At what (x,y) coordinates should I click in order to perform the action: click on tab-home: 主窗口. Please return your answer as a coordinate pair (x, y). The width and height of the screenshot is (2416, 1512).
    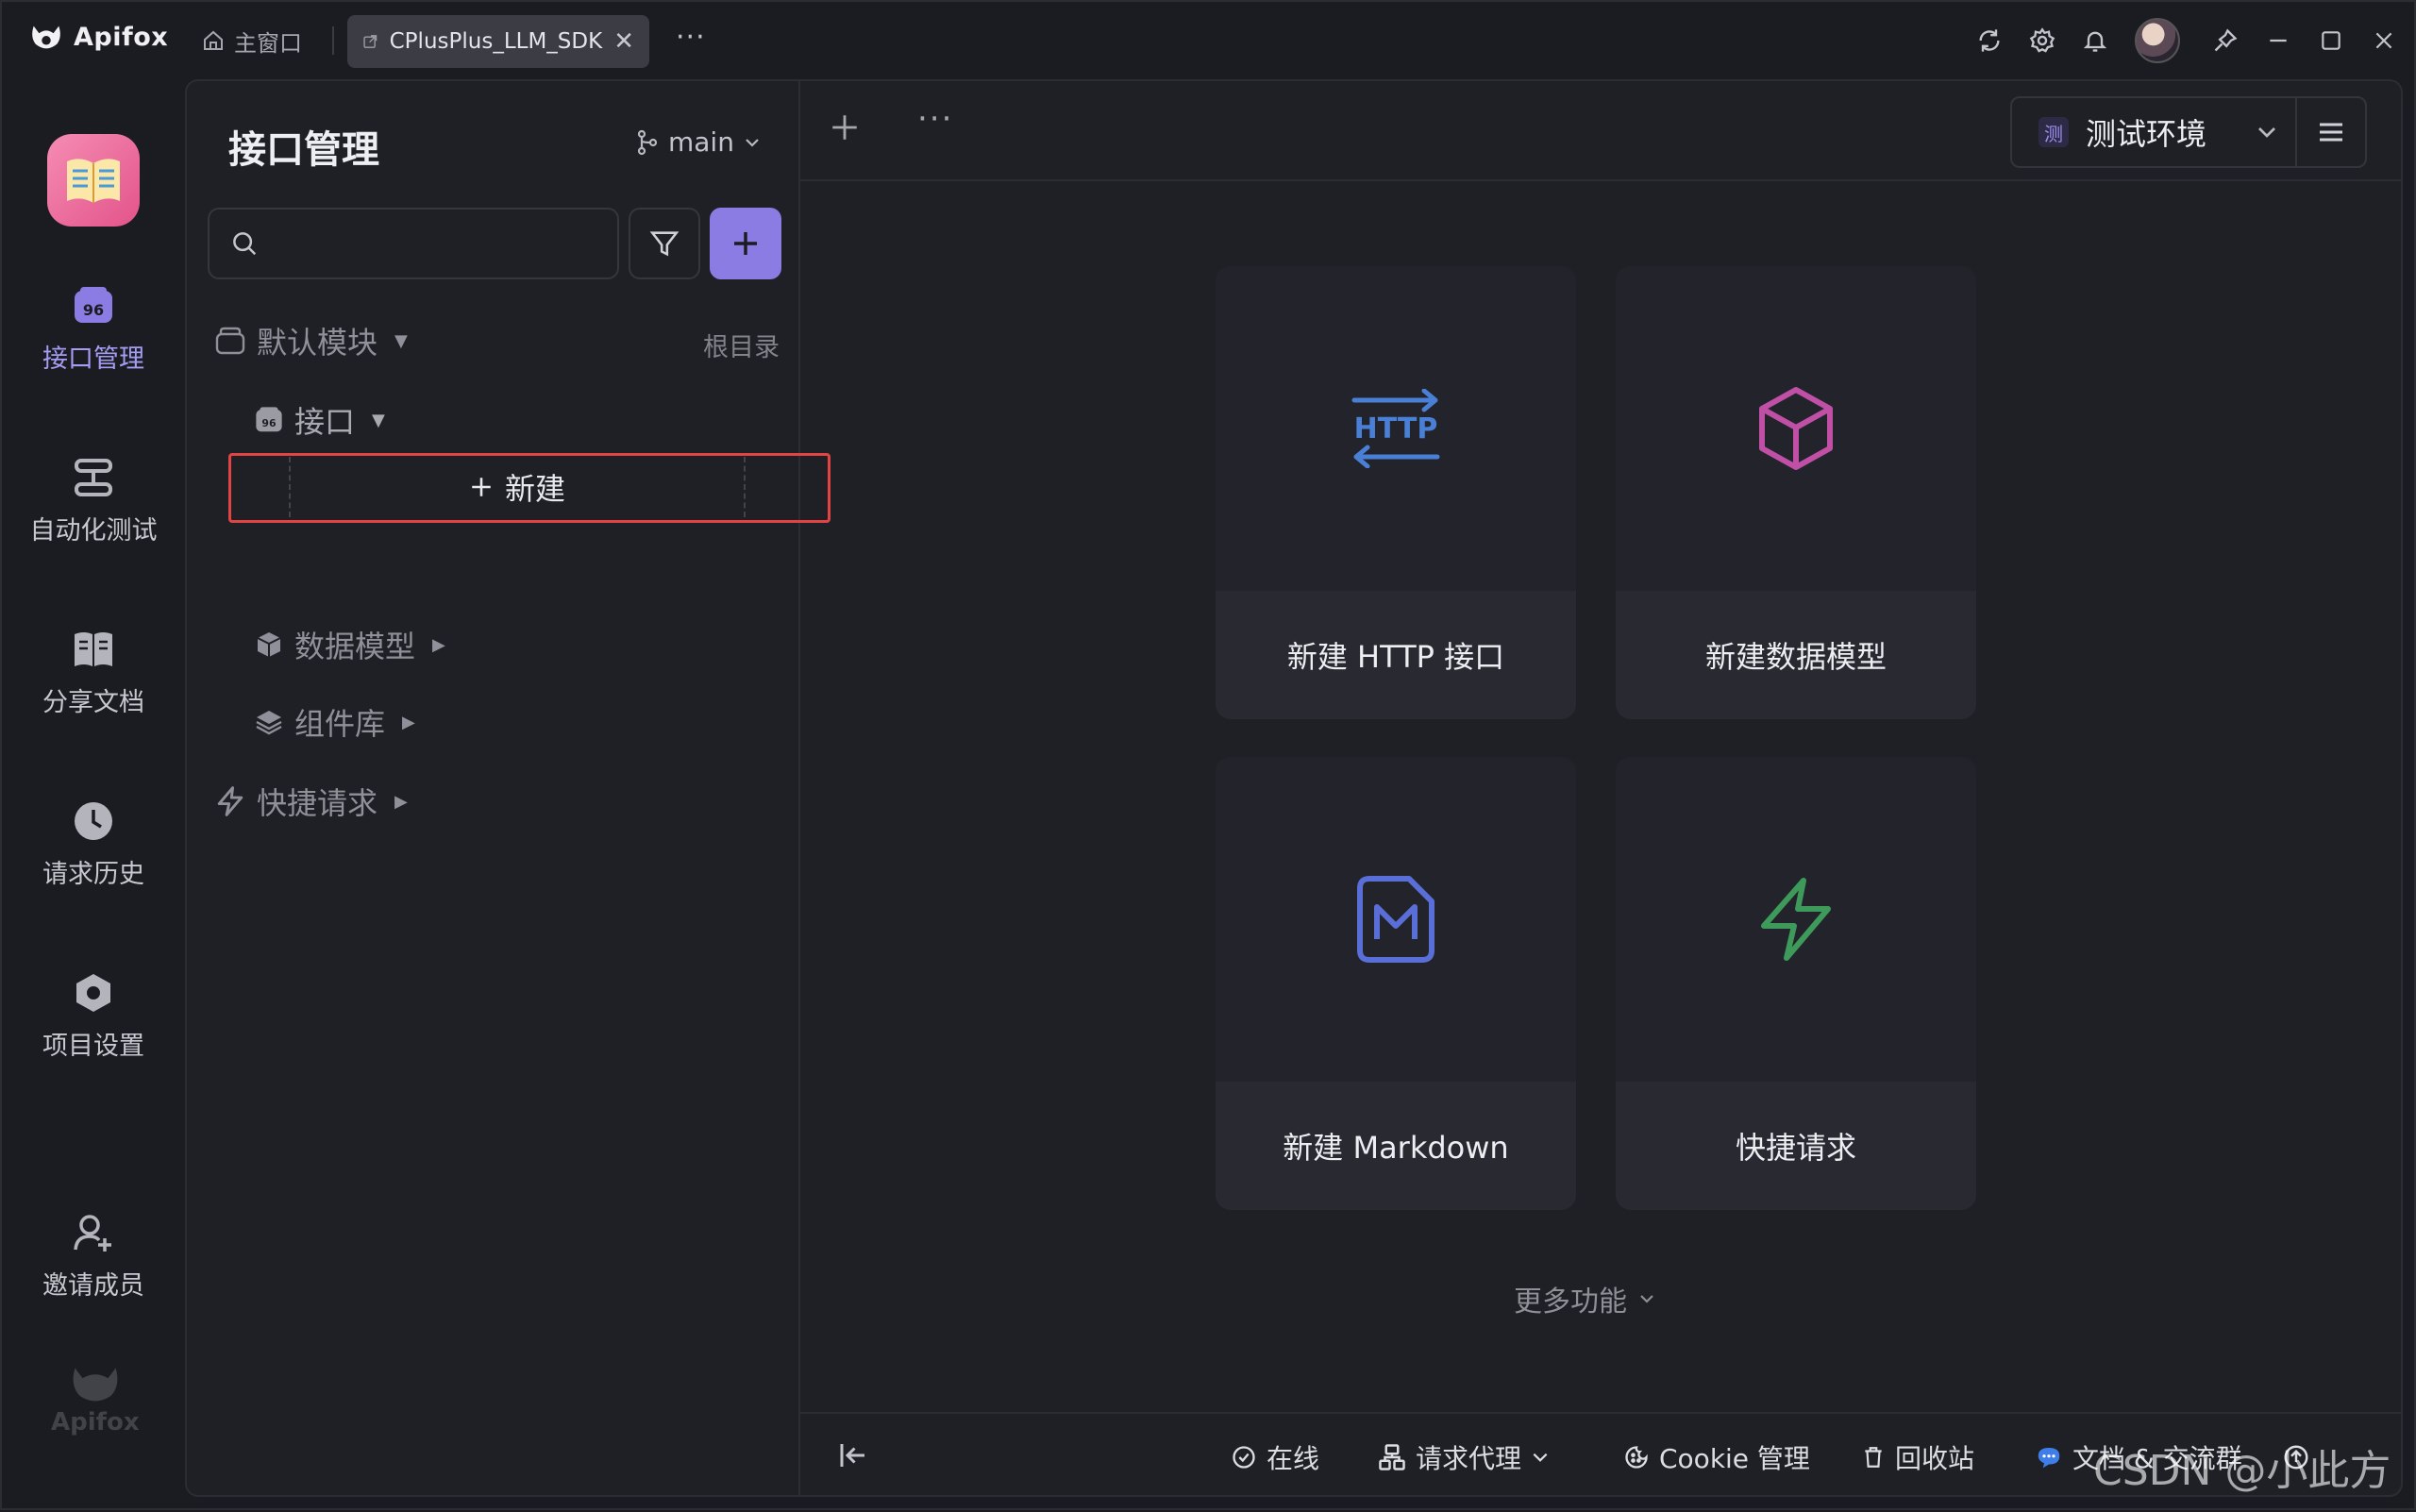
    Looking at the image, I should click on (252, 40).